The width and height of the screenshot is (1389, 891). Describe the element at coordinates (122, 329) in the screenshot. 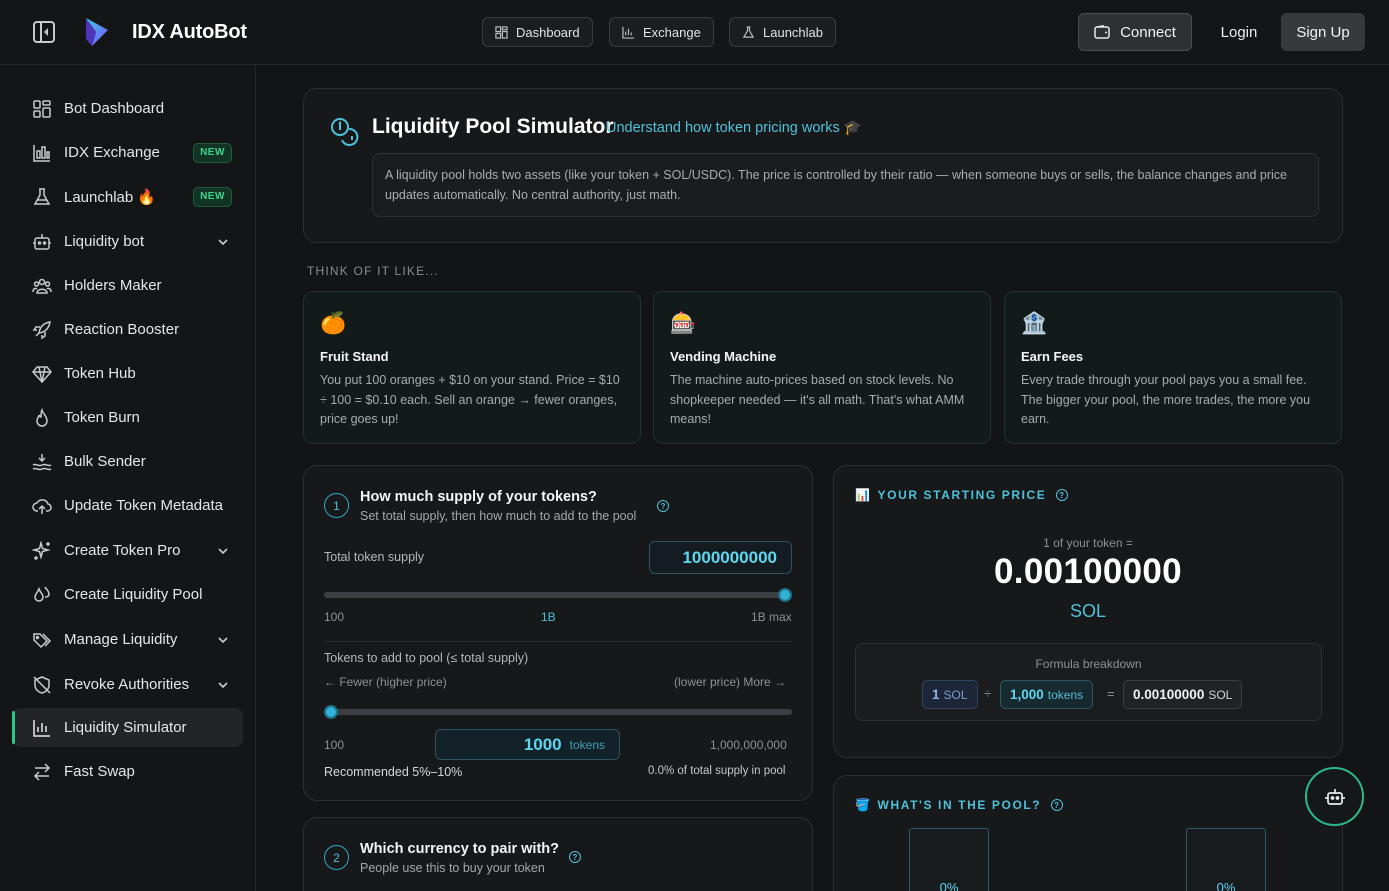

I see `sidebar-item-label: Reaction Booster` at that location.